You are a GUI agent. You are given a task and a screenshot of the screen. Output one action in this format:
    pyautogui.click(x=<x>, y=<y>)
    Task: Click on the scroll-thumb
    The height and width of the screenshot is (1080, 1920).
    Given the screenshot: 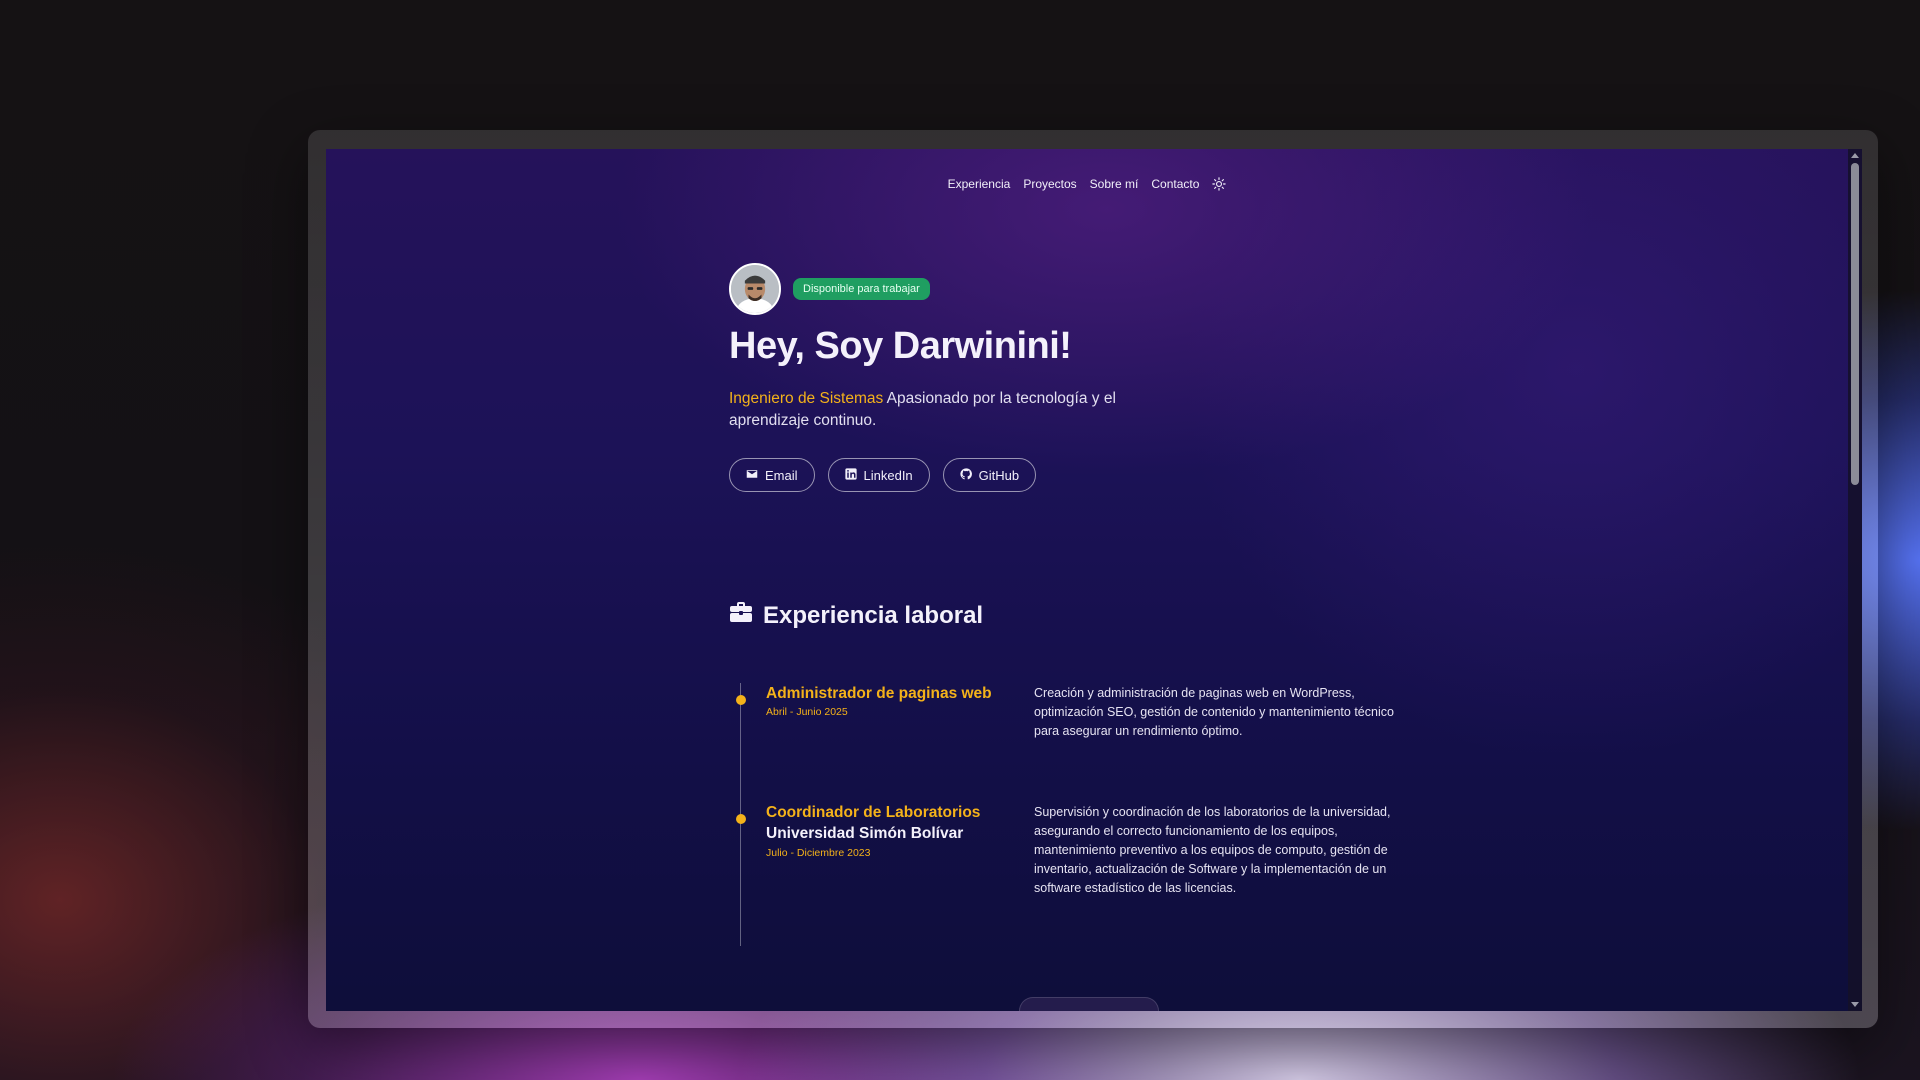 What is the action you would take?
    pyautogui.click(x=1855, y=324)
    